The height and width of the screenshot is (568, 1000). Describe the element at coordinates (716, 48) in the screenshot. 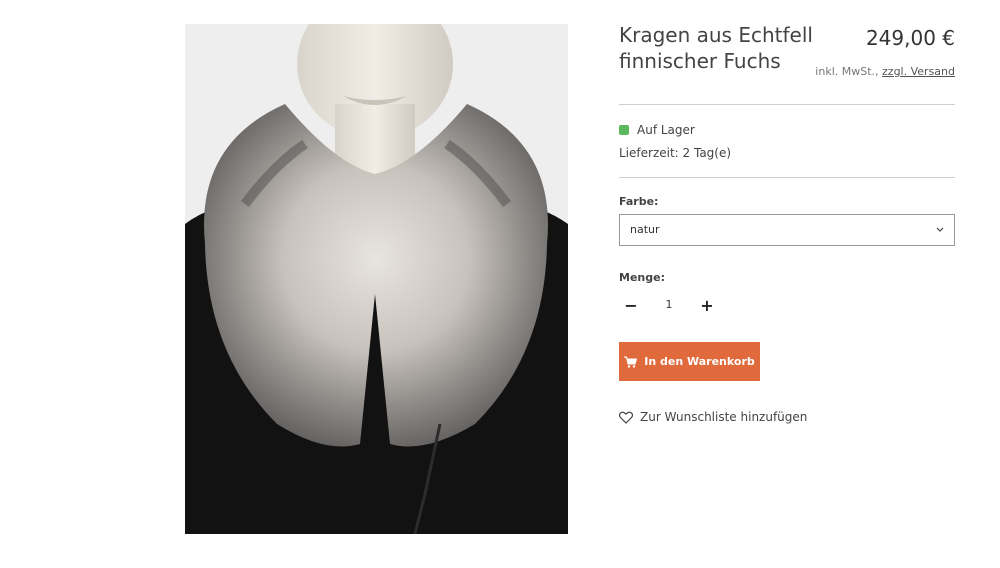

I see `product-title: Kragen aus Echtfell finnischer Fuchs` at that location.